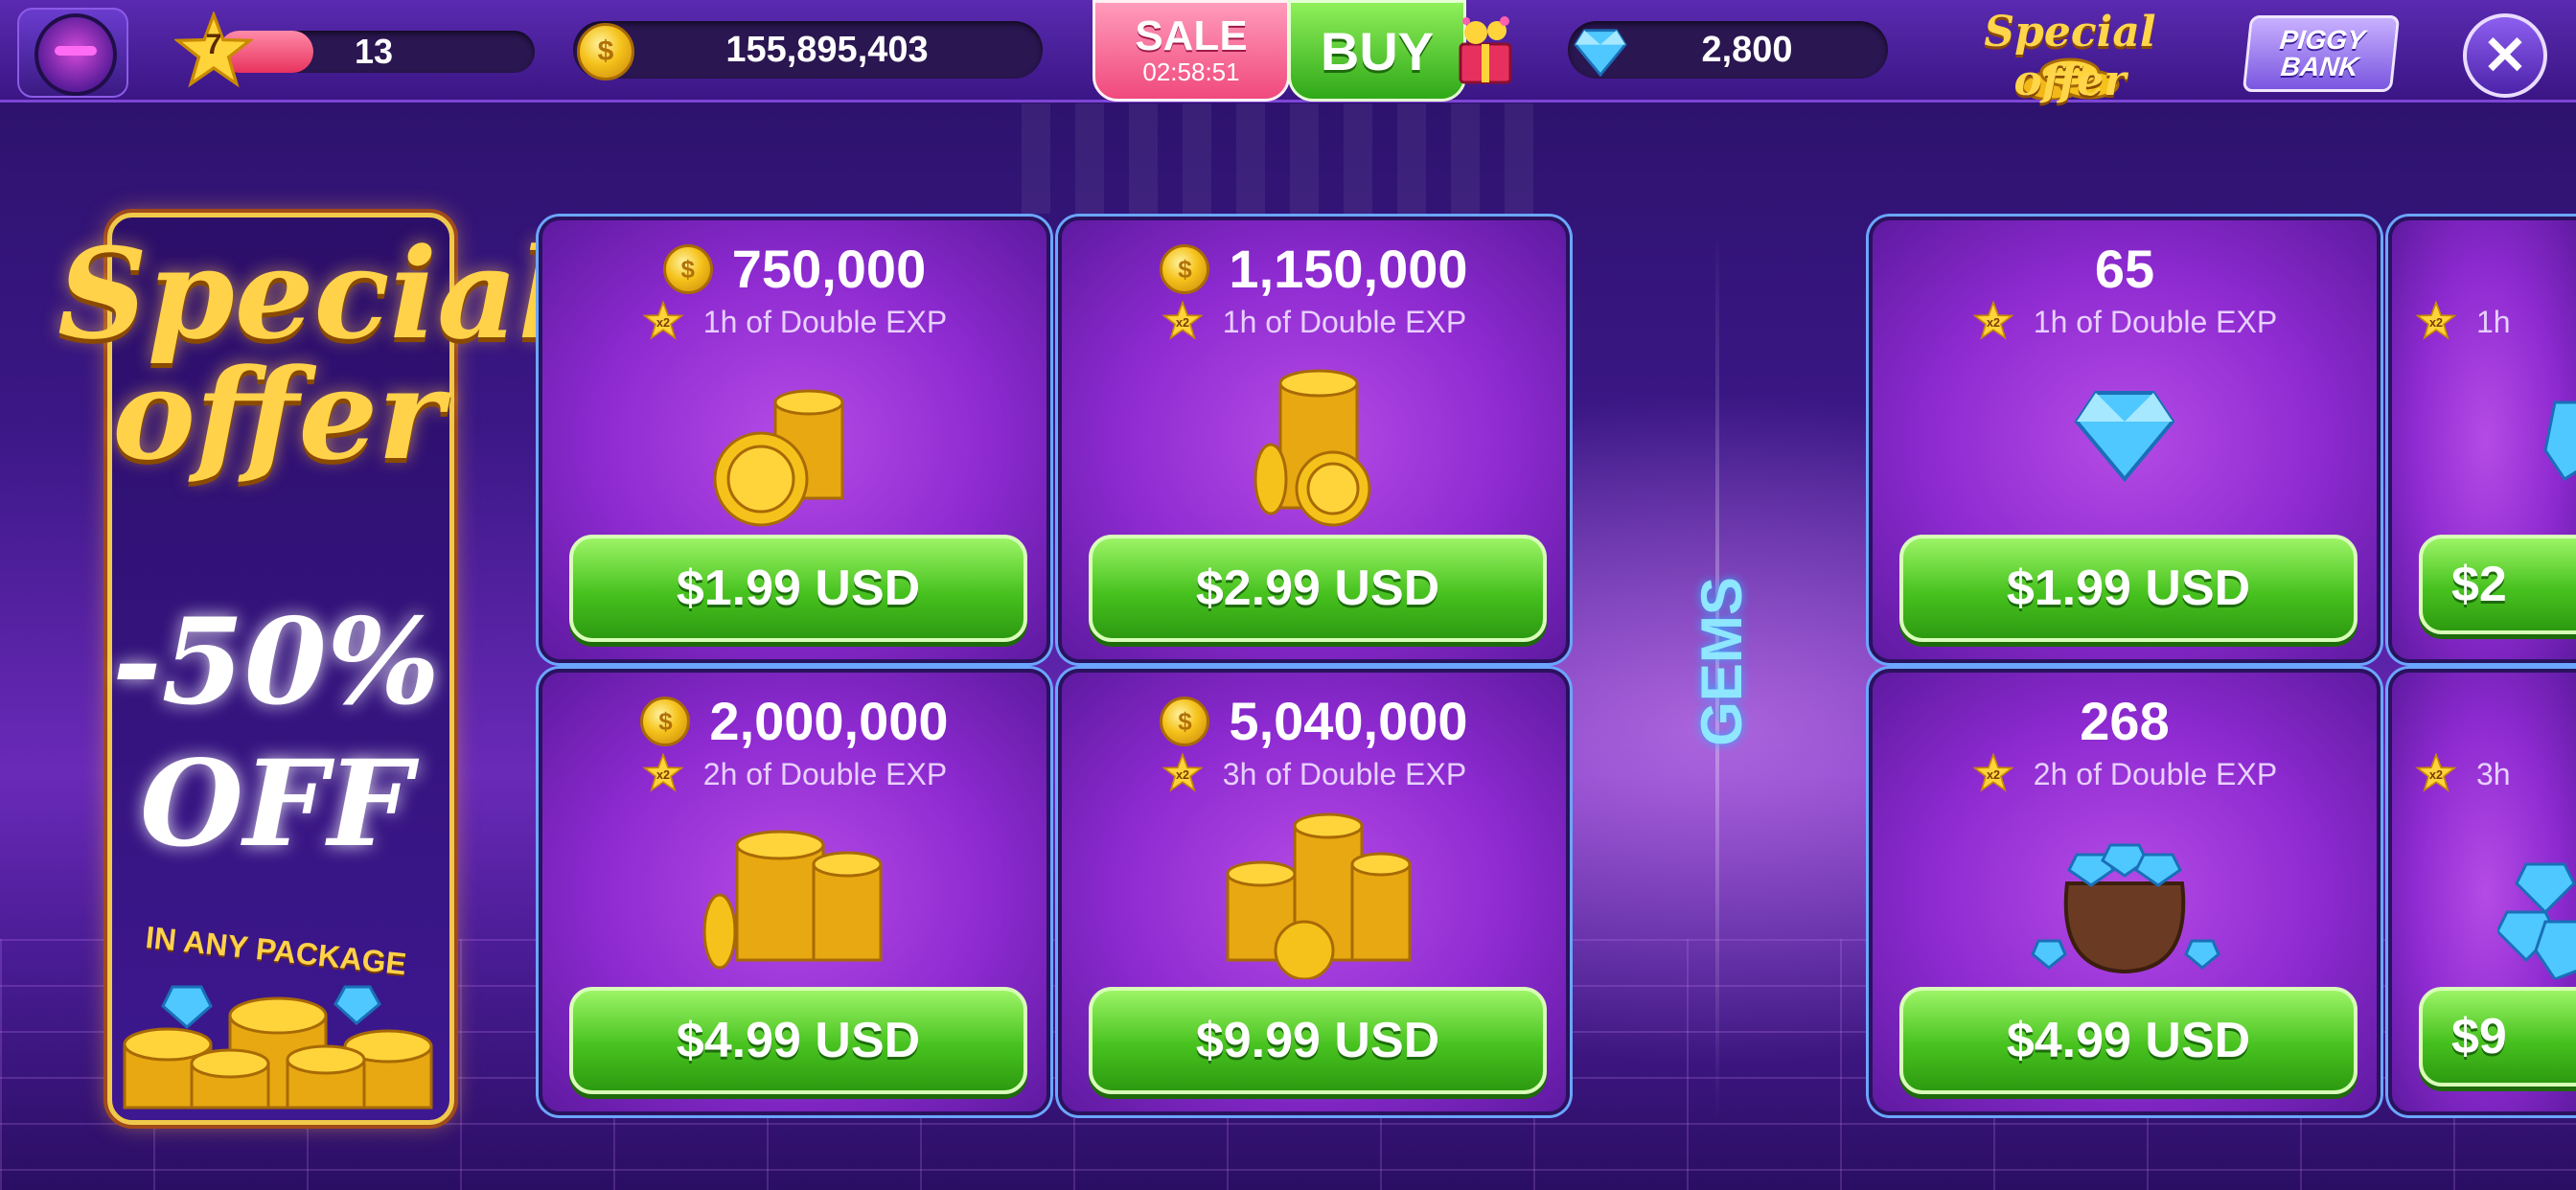  I want to click on offer-title-line2: offer, so click(278, 414).